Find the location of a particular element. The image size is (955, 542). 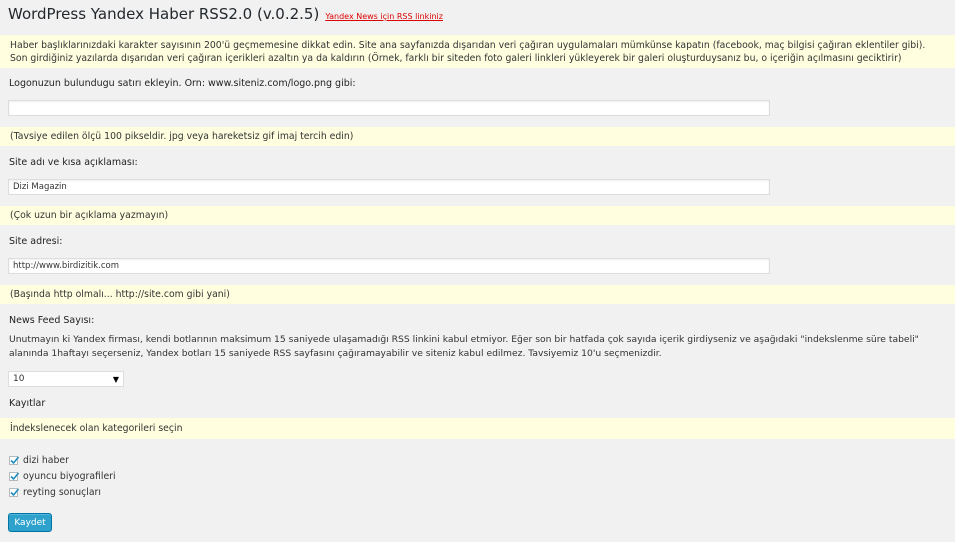

records-label: Kayıtlar is located at coordinates (27, 403).